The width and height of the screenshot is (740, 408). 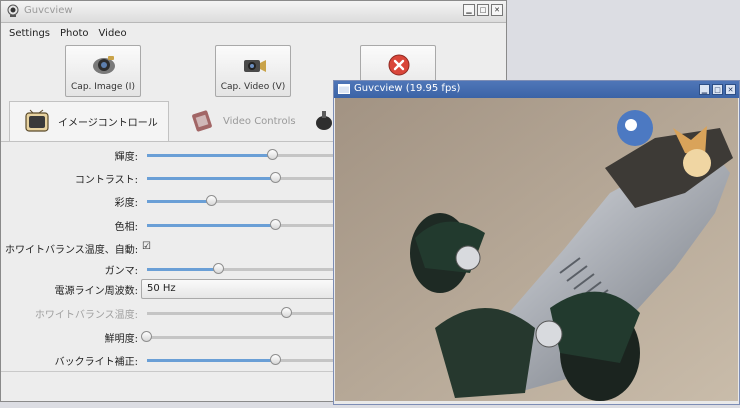 What do you see at coordinates (96, 362) in the screenshot?
I see `control-label-backlight-compensation: バックライト補正:` at bounding box center [96, 362].